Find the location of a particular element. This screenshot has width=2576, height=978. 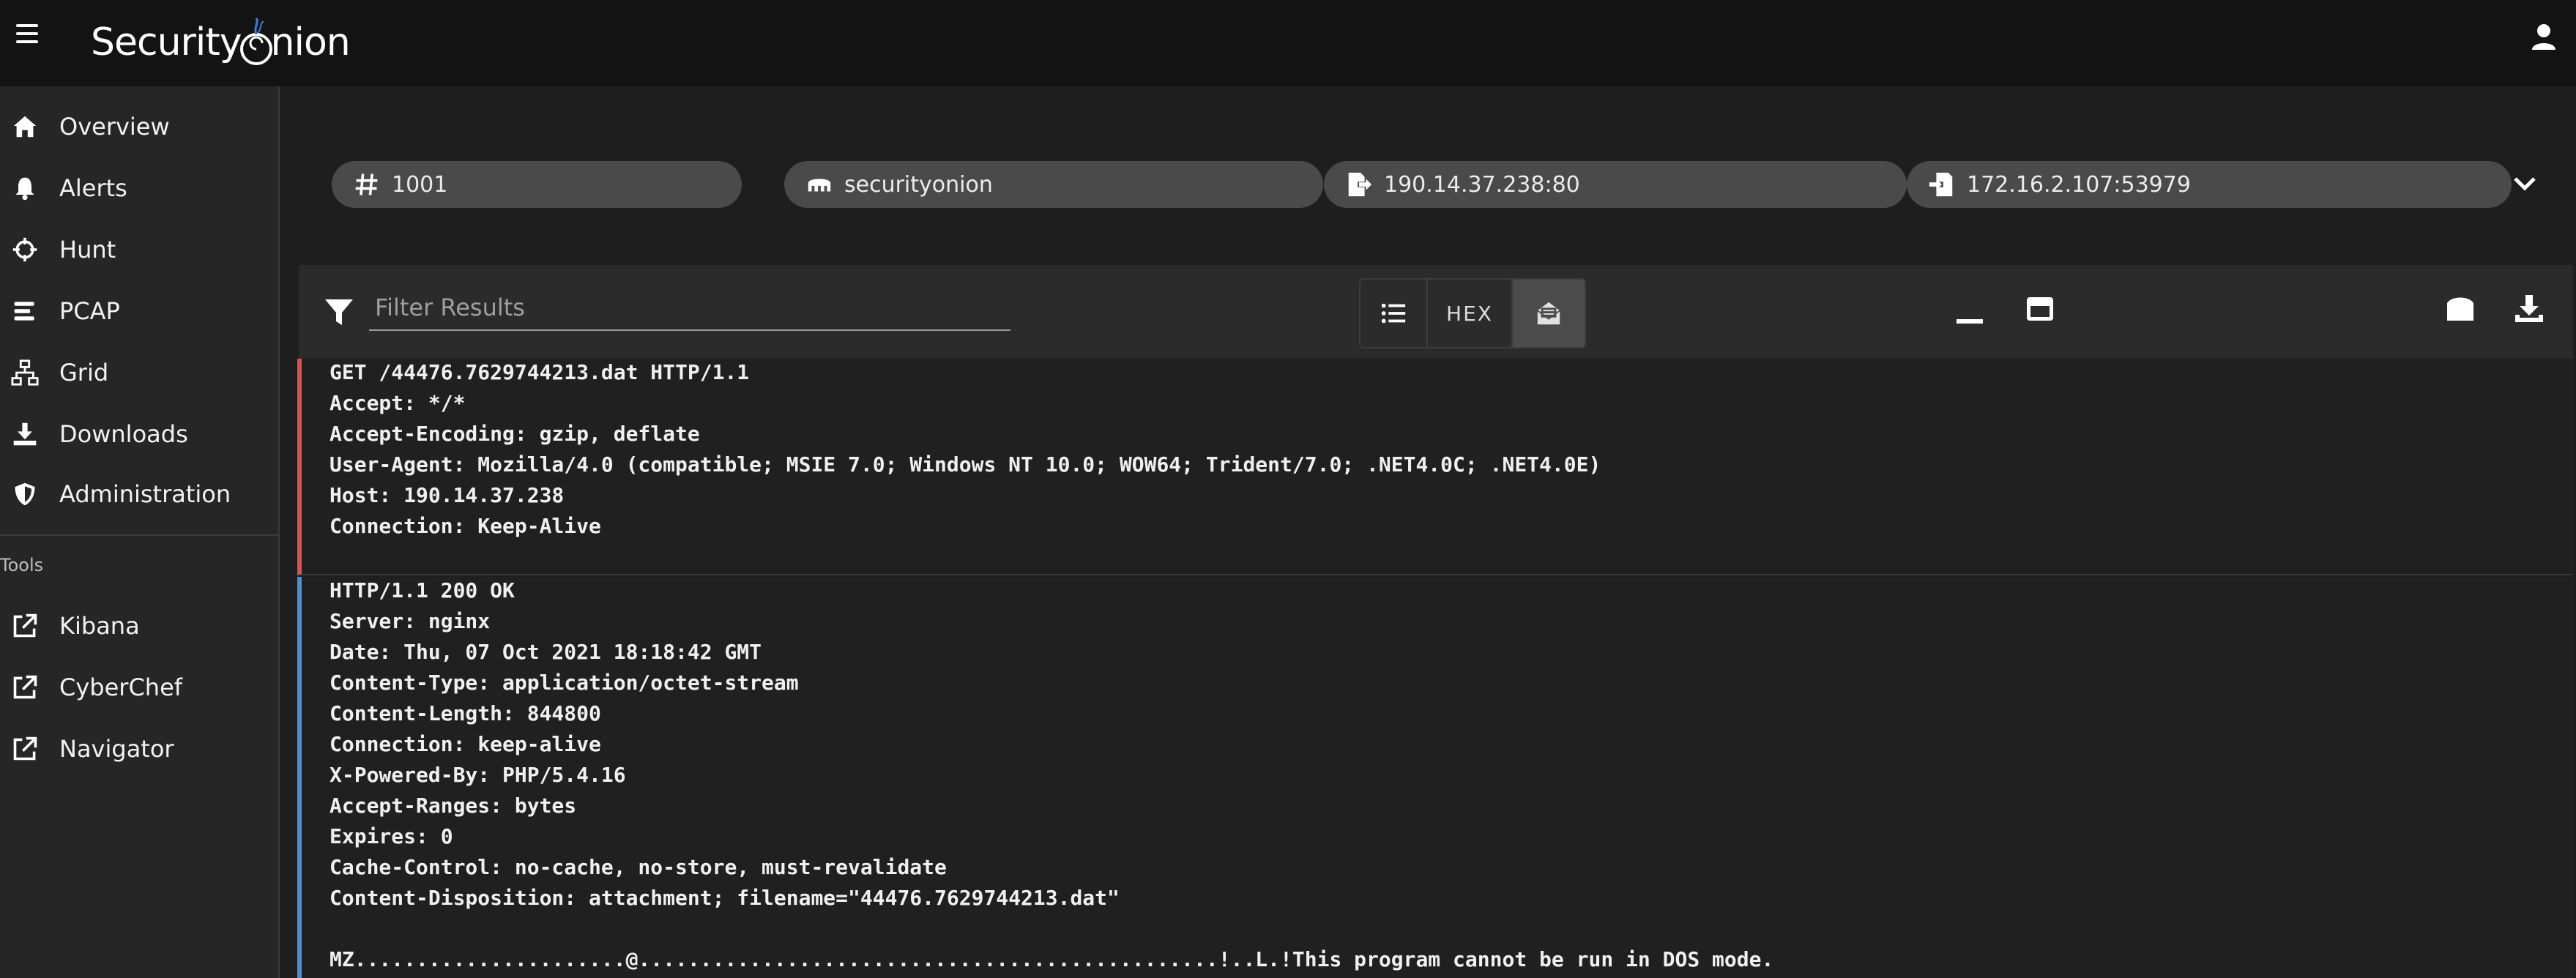

stream-line: Host: 190.14.37.238 is located at coordinates (447, 495).